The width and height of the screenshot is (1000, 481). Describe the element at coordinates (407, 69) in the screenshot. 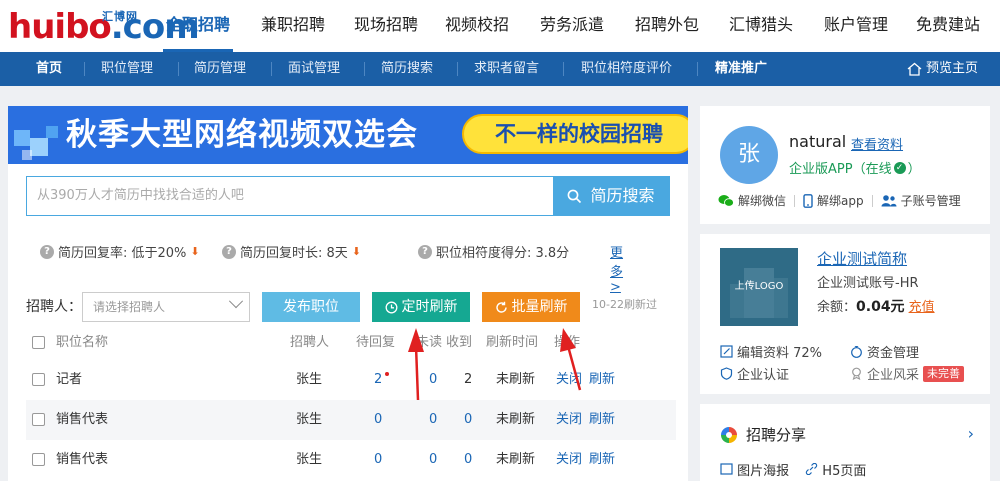

I see `sub-nav-resume-search: 简历搜索` at that location.